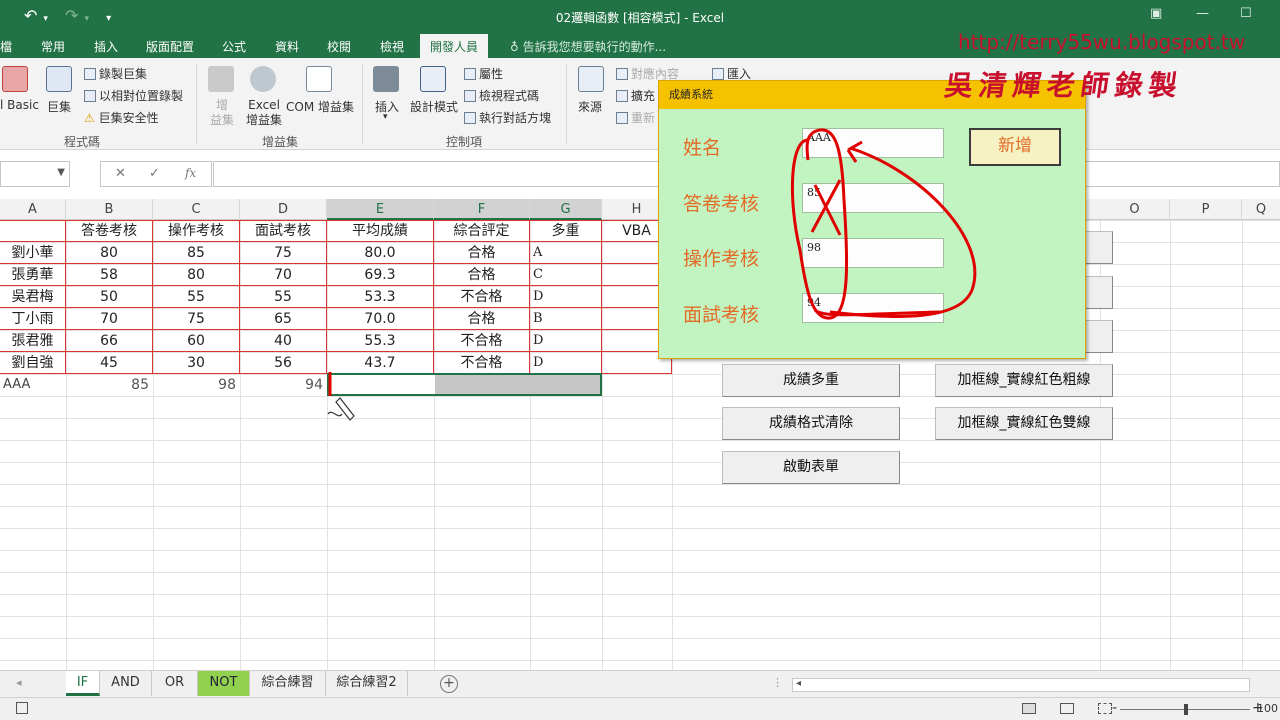 Image resolution: width=1280 pixels, height=720 pixels. I want to click on maximize-icon: ☐, so click(1246, 13).